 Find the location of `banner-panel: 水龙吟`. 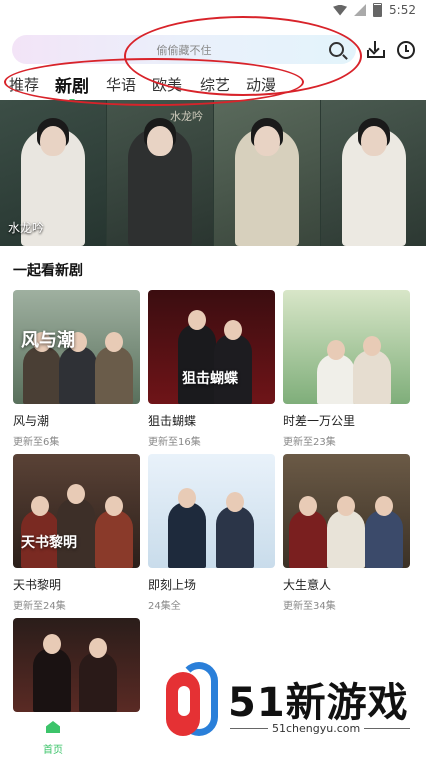

banner-panel: 水龙吟 is located at coordinates (160, 173).